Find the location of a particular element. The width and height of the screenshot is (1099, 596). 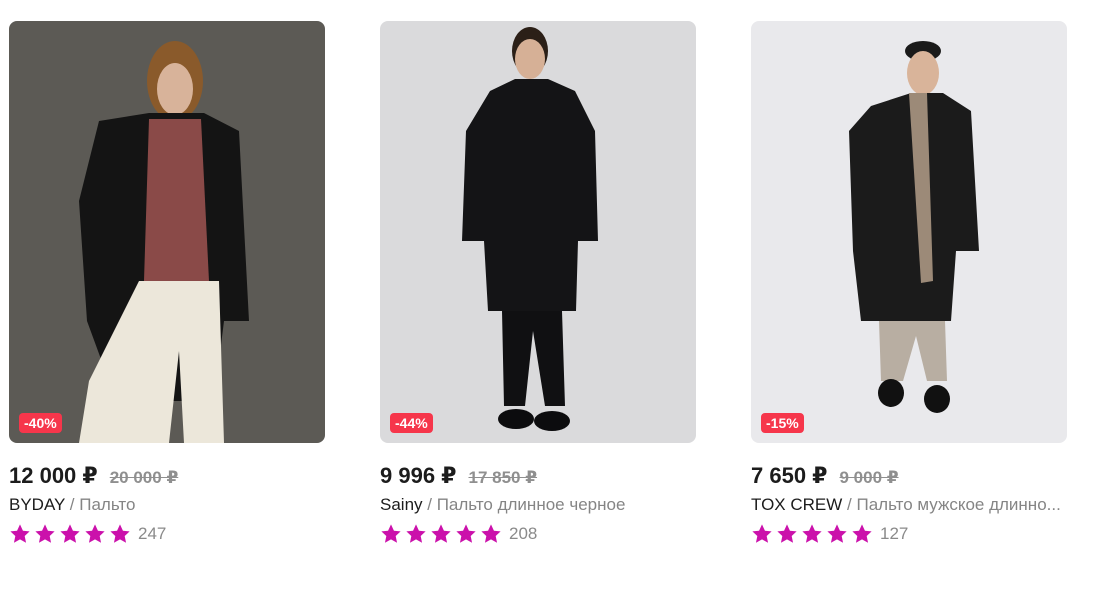

brand-name: BYDAY is located at coordinates (37, 504).